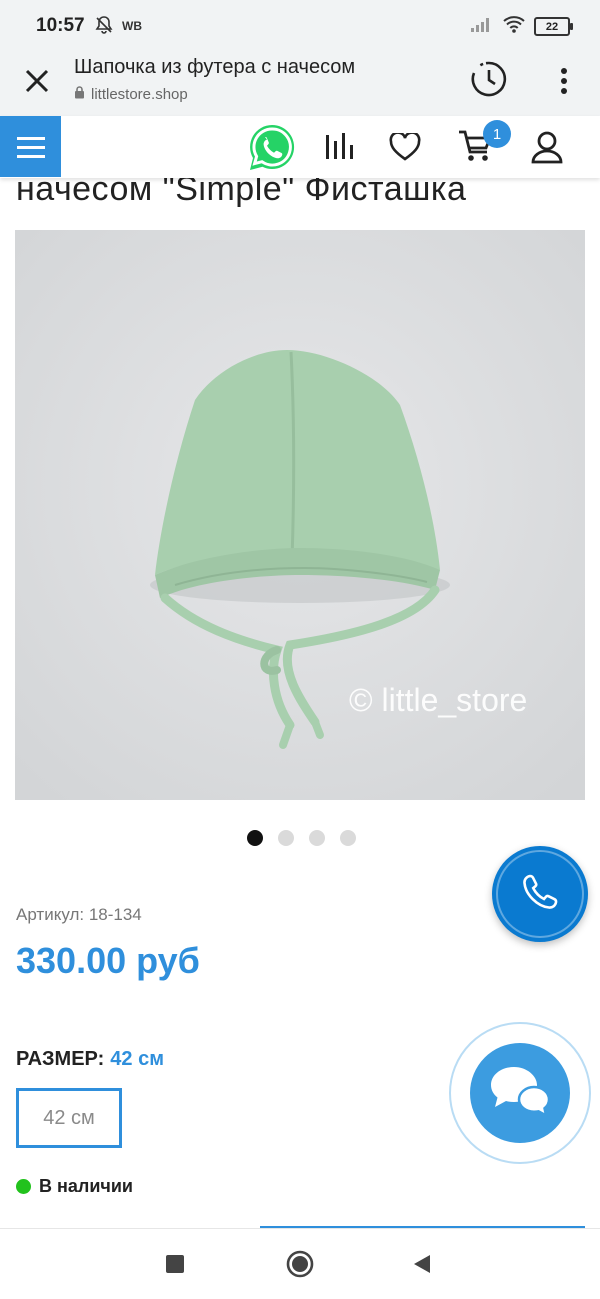 The height and width of the screenshot is (1299, 600). What do you see at coordinates (60, 1059) in the screenshot?
I see `size-label: РАЗМЕР:` at bounding box center [60, 1059].